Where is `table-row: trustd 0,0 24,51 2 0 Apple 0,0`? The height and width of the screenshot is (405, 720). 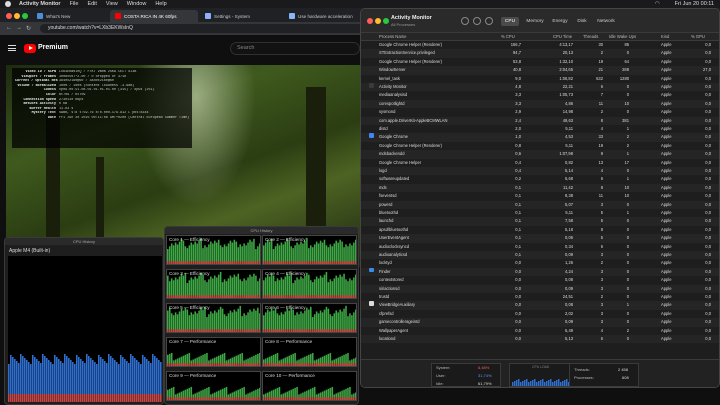
table-row: trustd 0,0 24,51 2 0 Apple 0,0 is located at coordinates (540, 297).